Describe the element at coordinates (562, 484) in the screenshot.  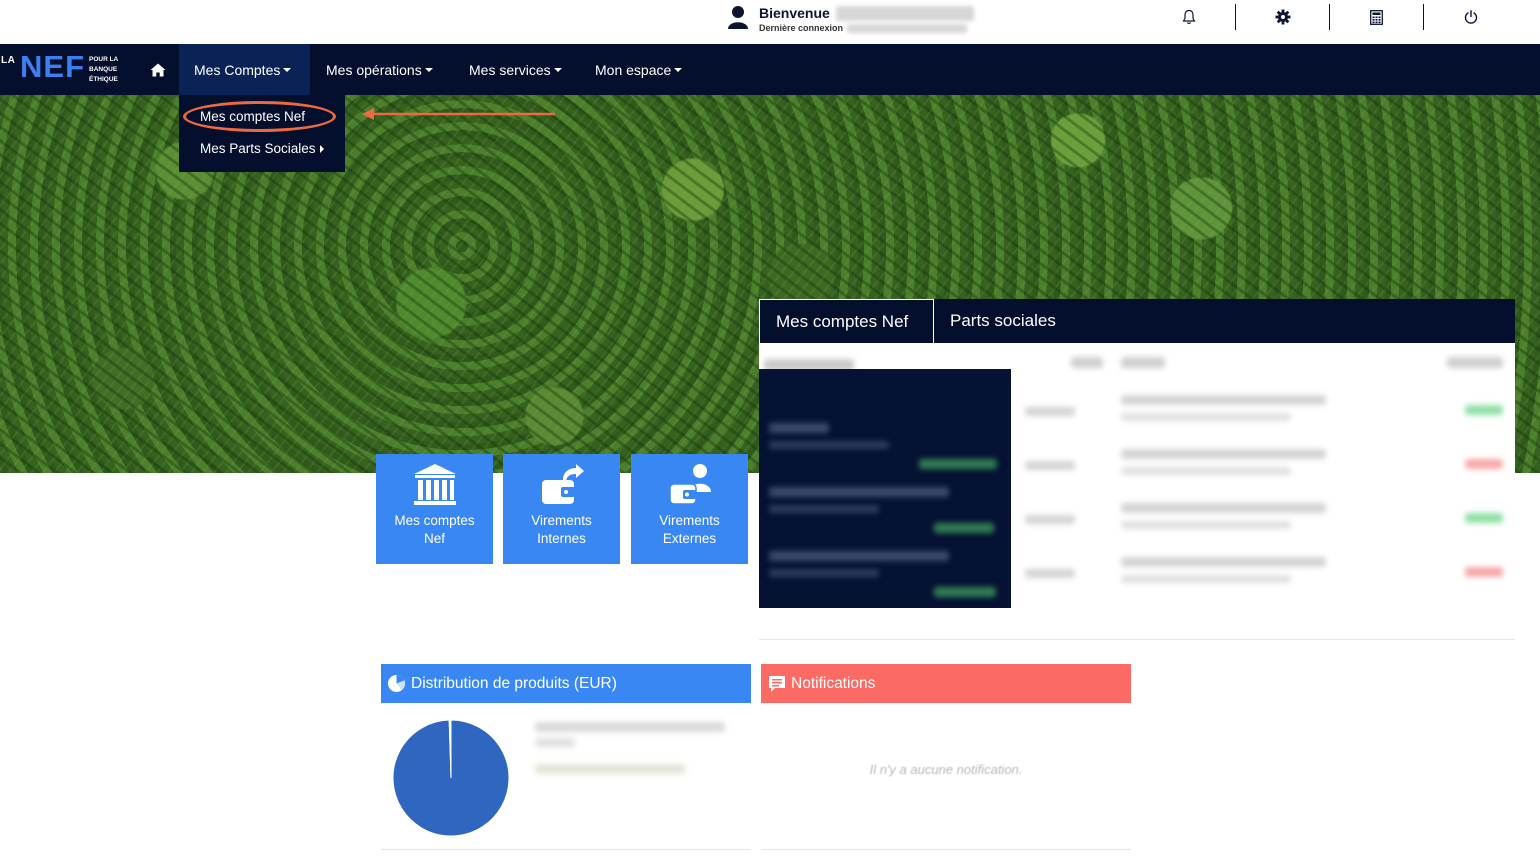
I see `wallet-transfer-icon` at that location.